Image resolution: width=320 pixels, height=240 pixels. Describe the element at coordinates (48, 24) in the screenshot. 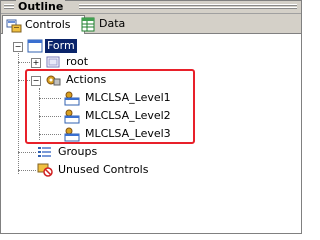

I see `tab-controls-label: Controls` at that location.